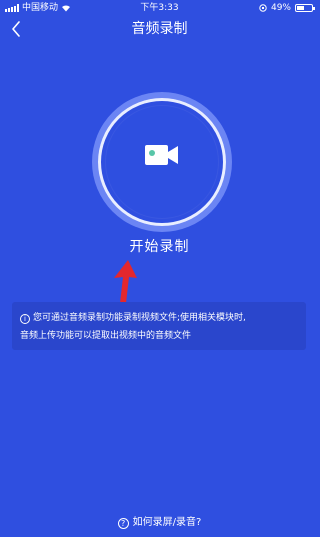  Describe the element at coordinates (139, 318) in the screenshot. I see `info-text-1: 您可通过音频录制功能录制视频文件;使用相关模块时,` at that location.